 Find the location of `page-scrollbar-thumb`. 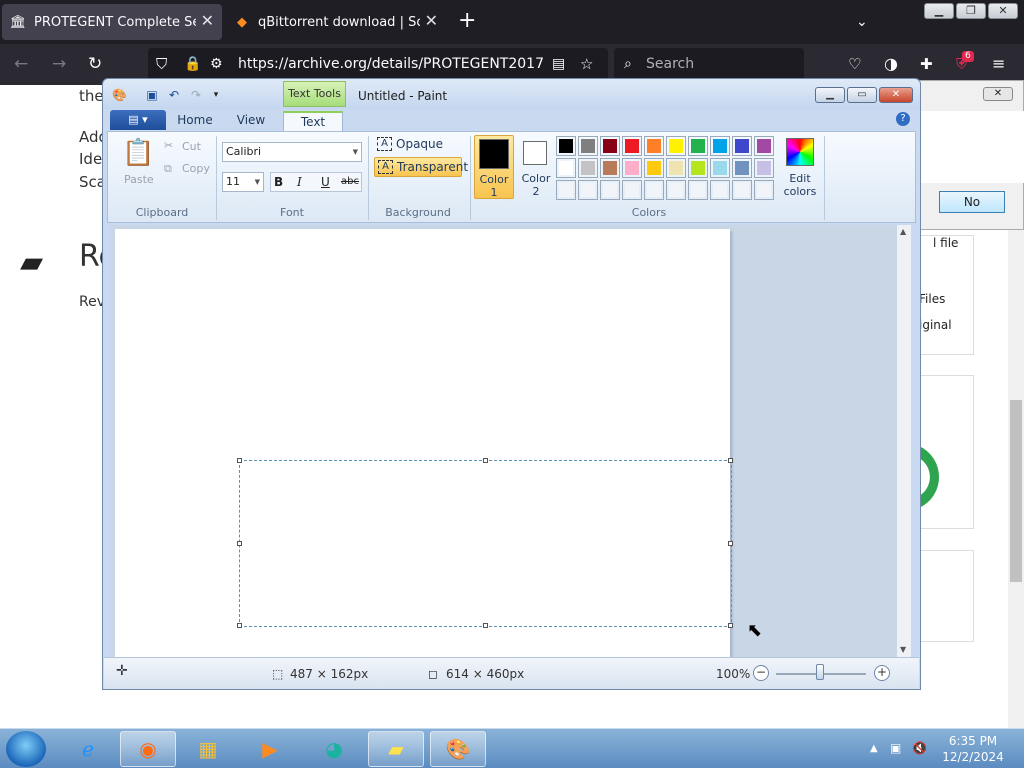

page-scrollbar-thumb is located at coordinates (1016, 491).